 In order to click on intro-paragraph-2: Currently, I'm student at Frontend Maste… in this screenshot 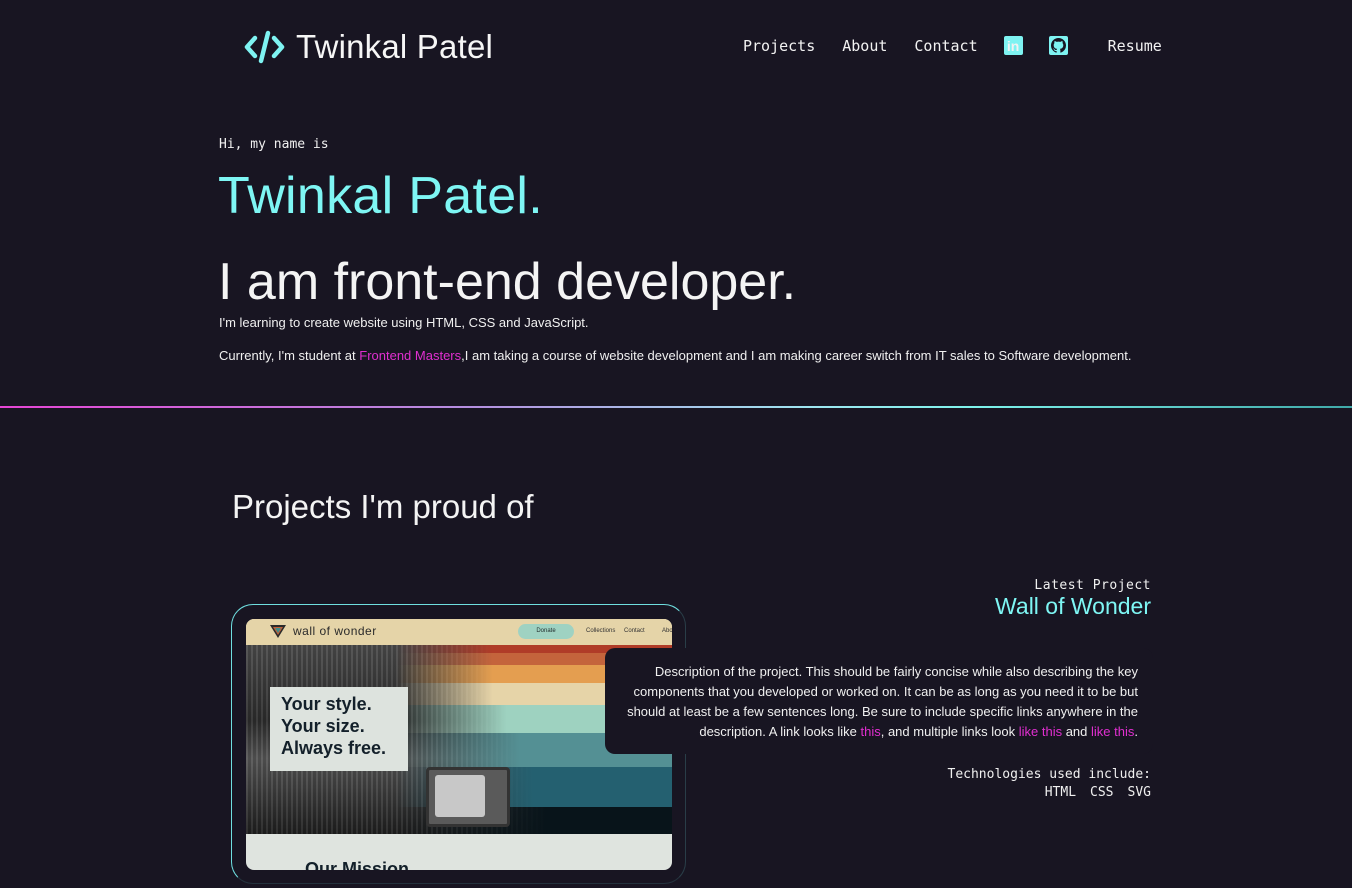, I will do `click(675, 355)`.